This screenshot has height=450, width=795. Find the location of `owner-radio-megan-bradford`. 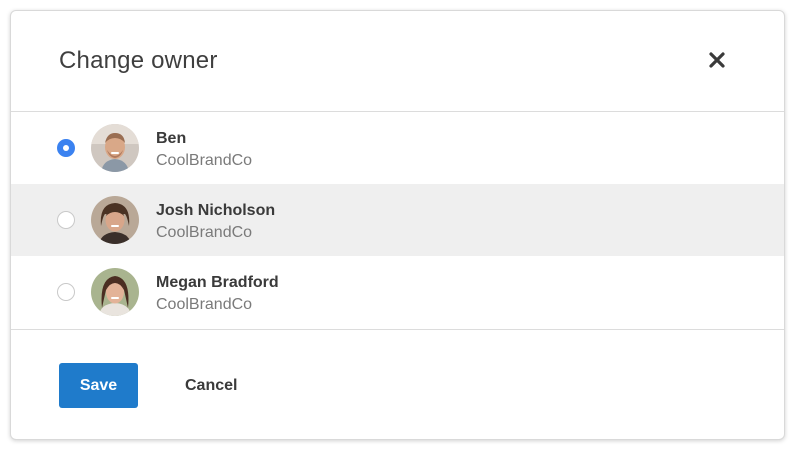

owner-radio-megan-bradford is located at coordinates (66, 292).